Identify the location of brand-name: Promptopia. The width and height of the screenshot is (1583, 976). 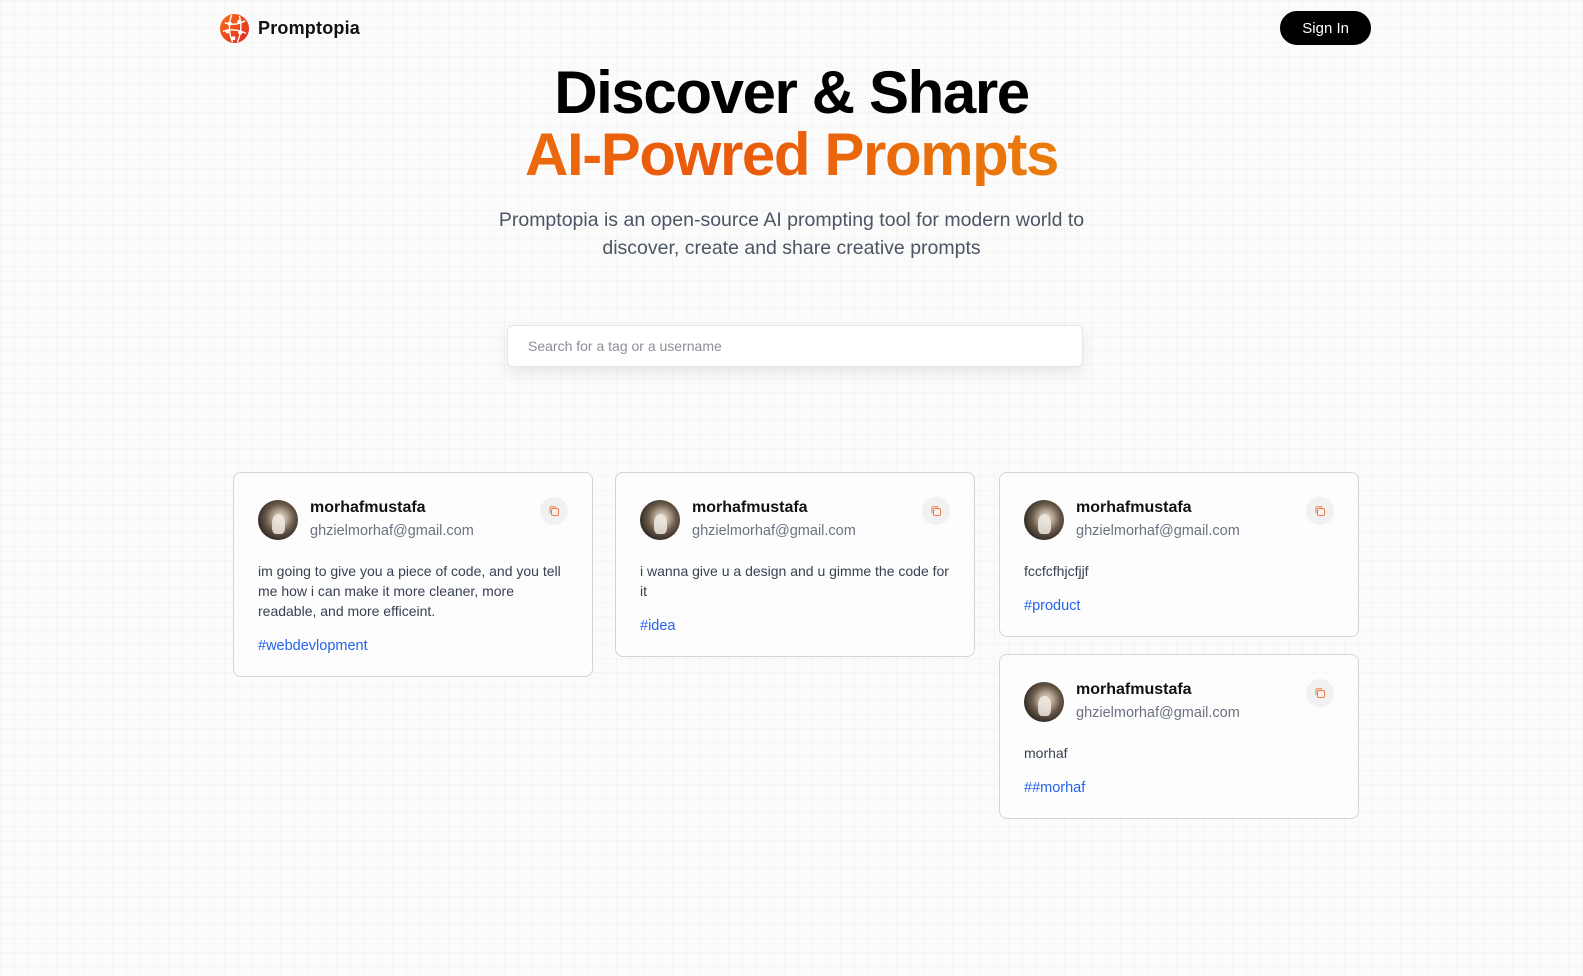
(309, 27).